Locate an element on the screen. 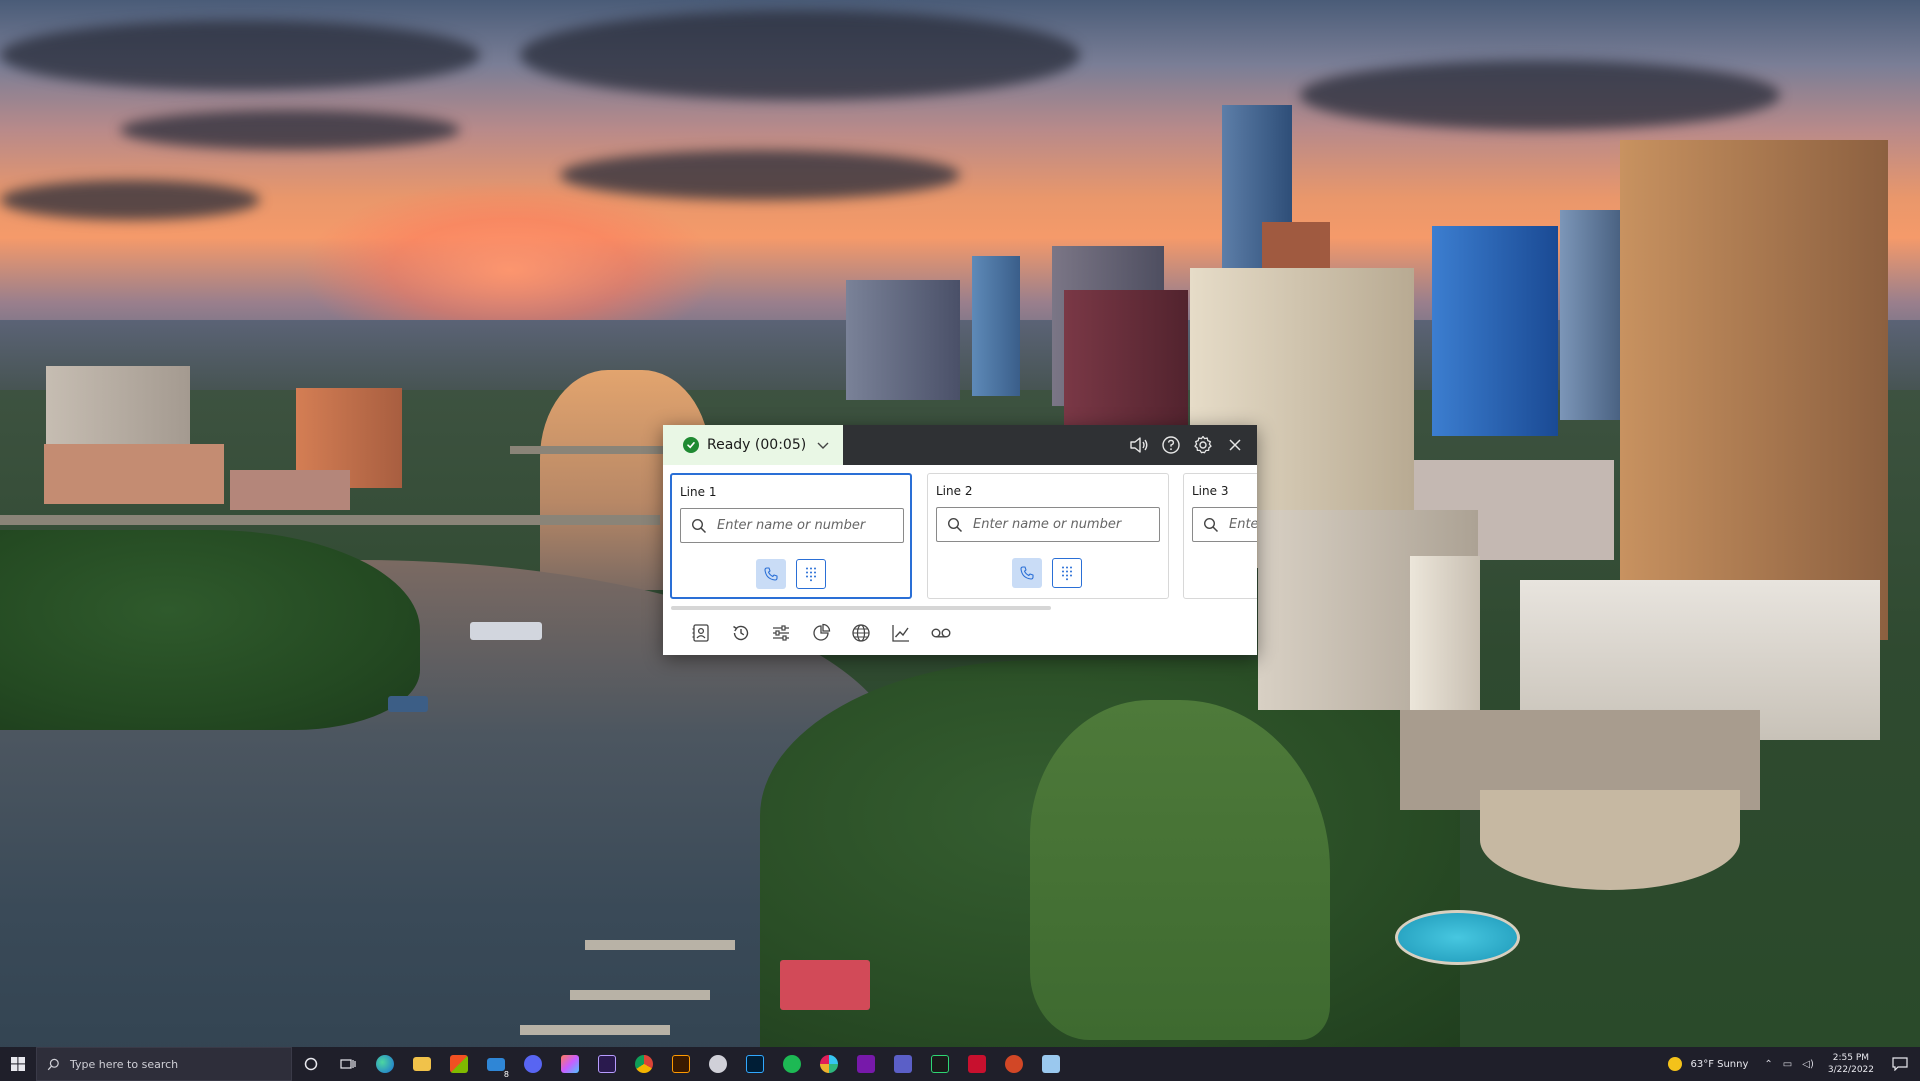  taskbar-search-box: Type here to search is located at coordinates (164, 1064).